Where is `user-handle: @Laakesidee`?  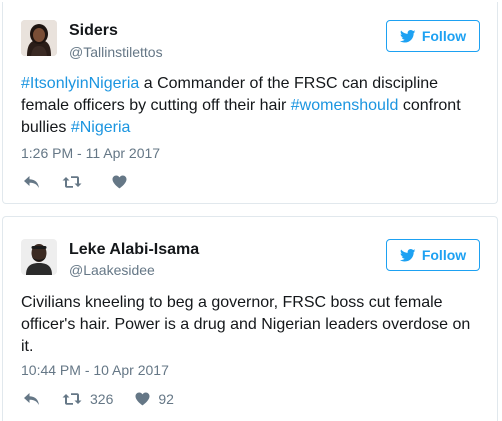
user-handle: @Laakesidee is located at coordinates (112, 270).